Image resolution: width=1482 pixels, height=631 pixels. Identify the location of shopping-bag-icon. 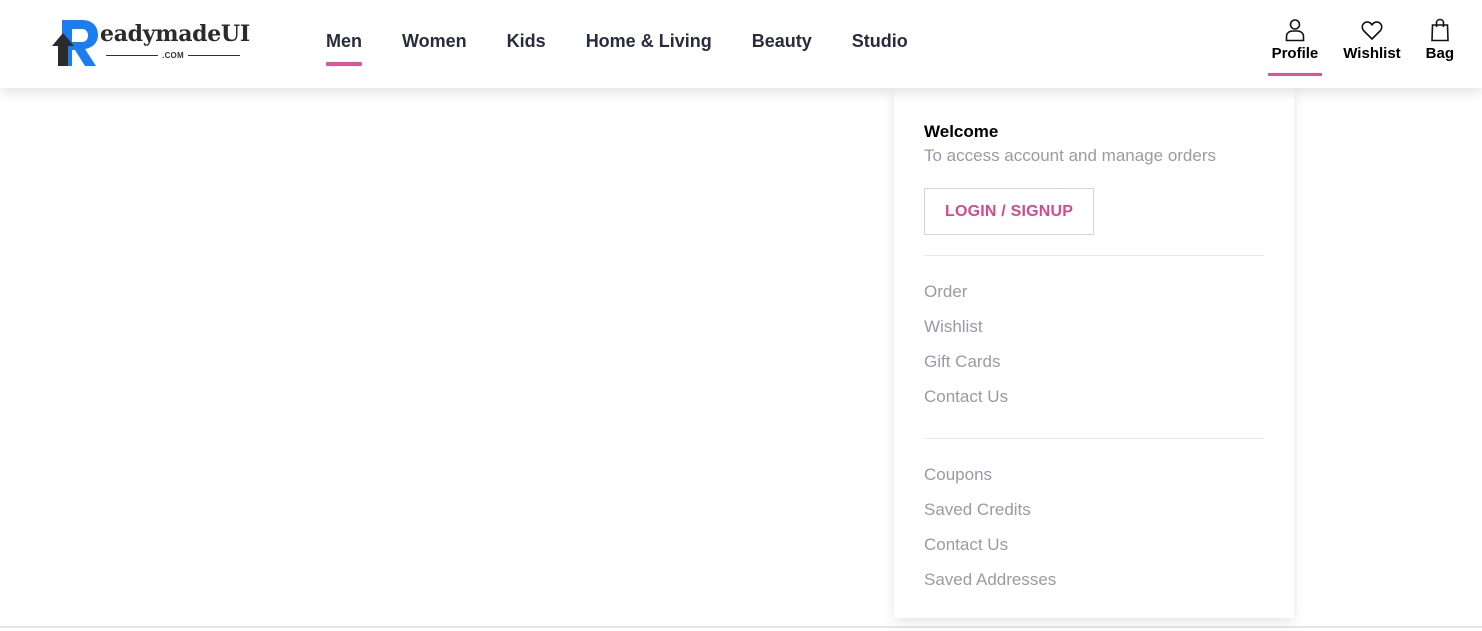
(1440, 30).